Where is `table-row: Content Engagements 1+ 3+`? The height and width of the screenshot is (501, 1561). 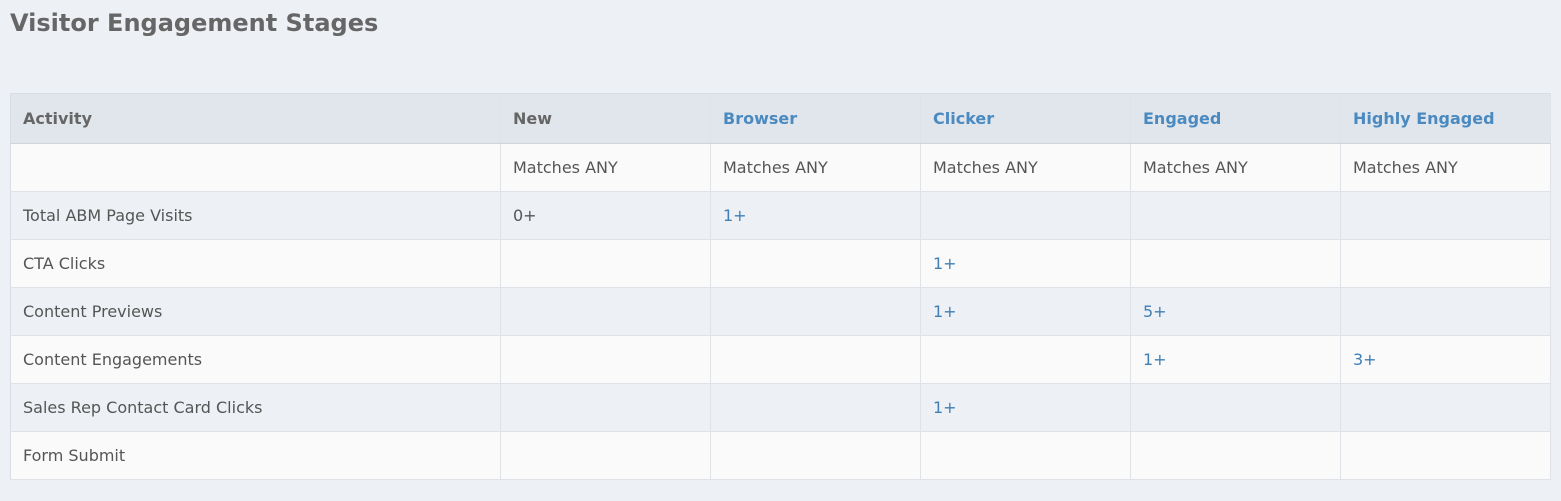 table-row: Content Engagements 1+ 3+ is located at coordinates (780, 359).